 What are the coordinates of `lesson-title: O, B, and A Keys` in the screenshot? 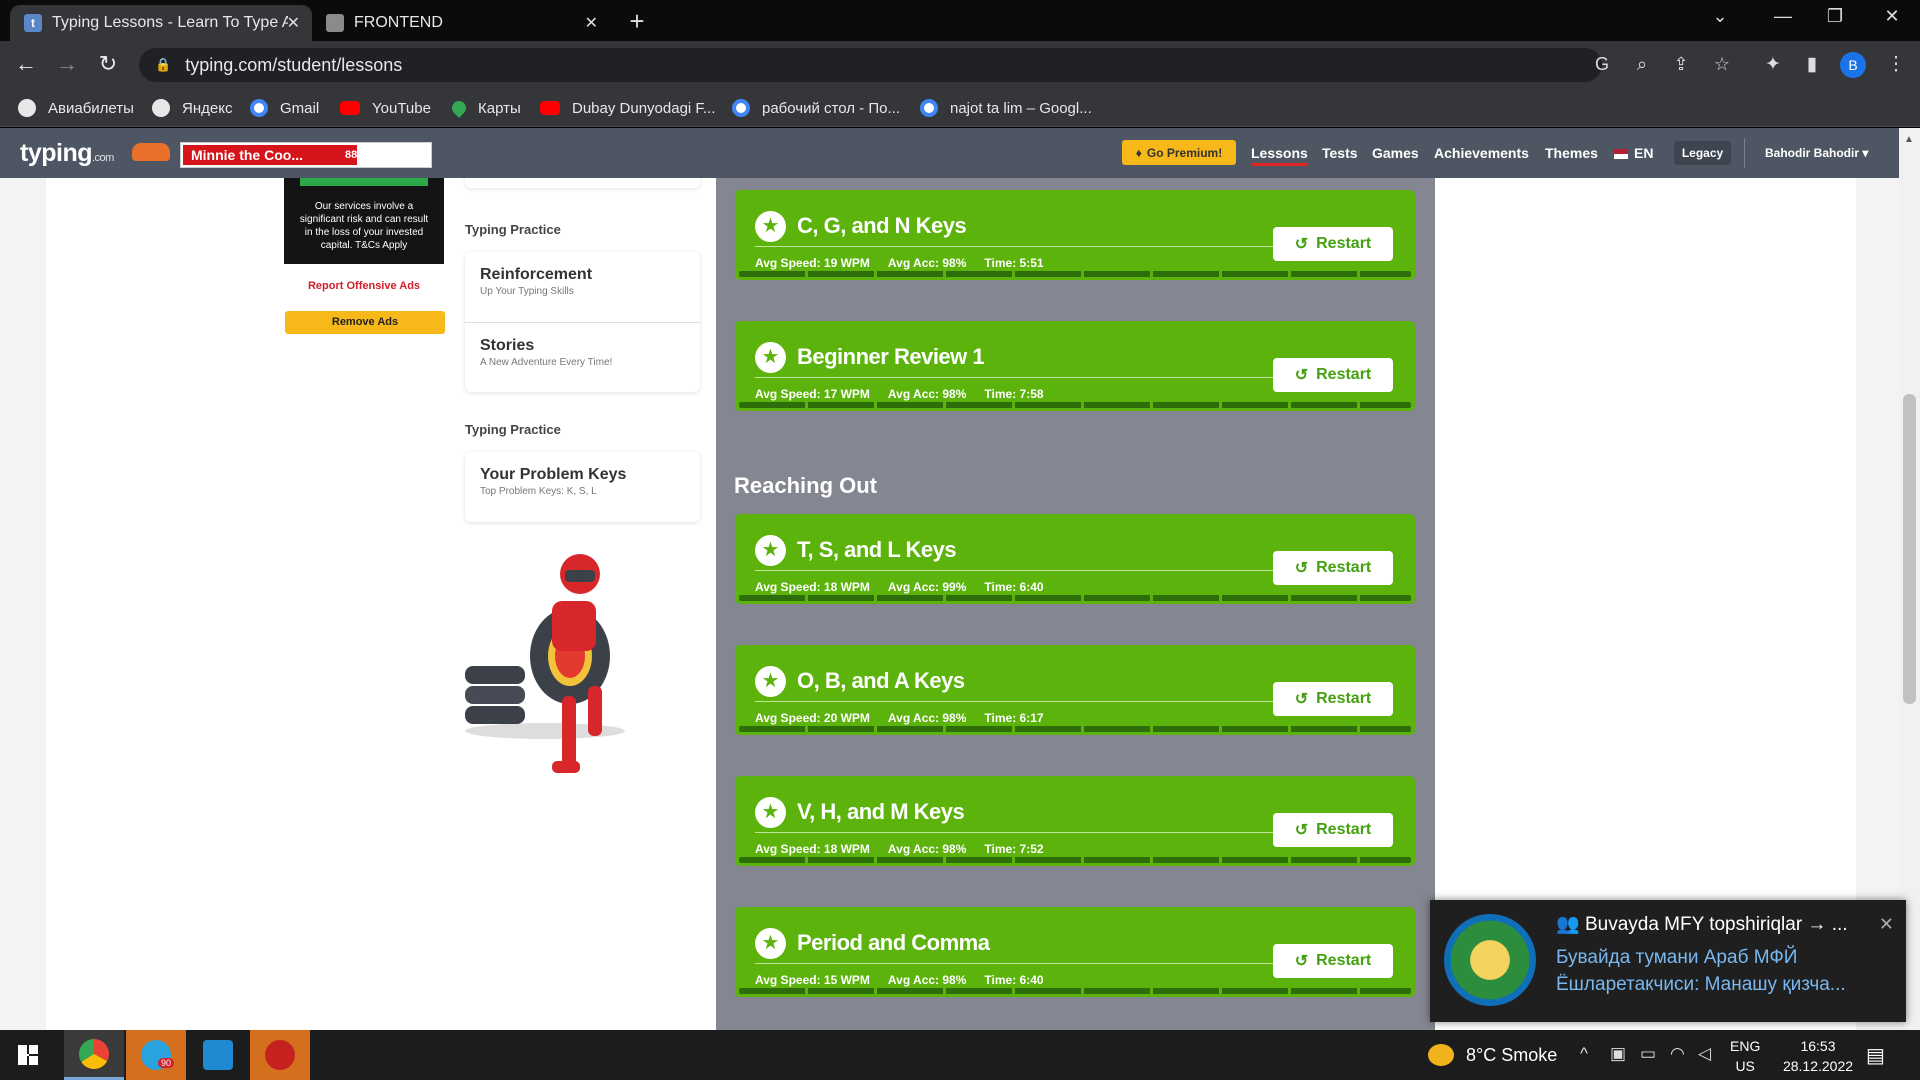 It's located at (881, 681).